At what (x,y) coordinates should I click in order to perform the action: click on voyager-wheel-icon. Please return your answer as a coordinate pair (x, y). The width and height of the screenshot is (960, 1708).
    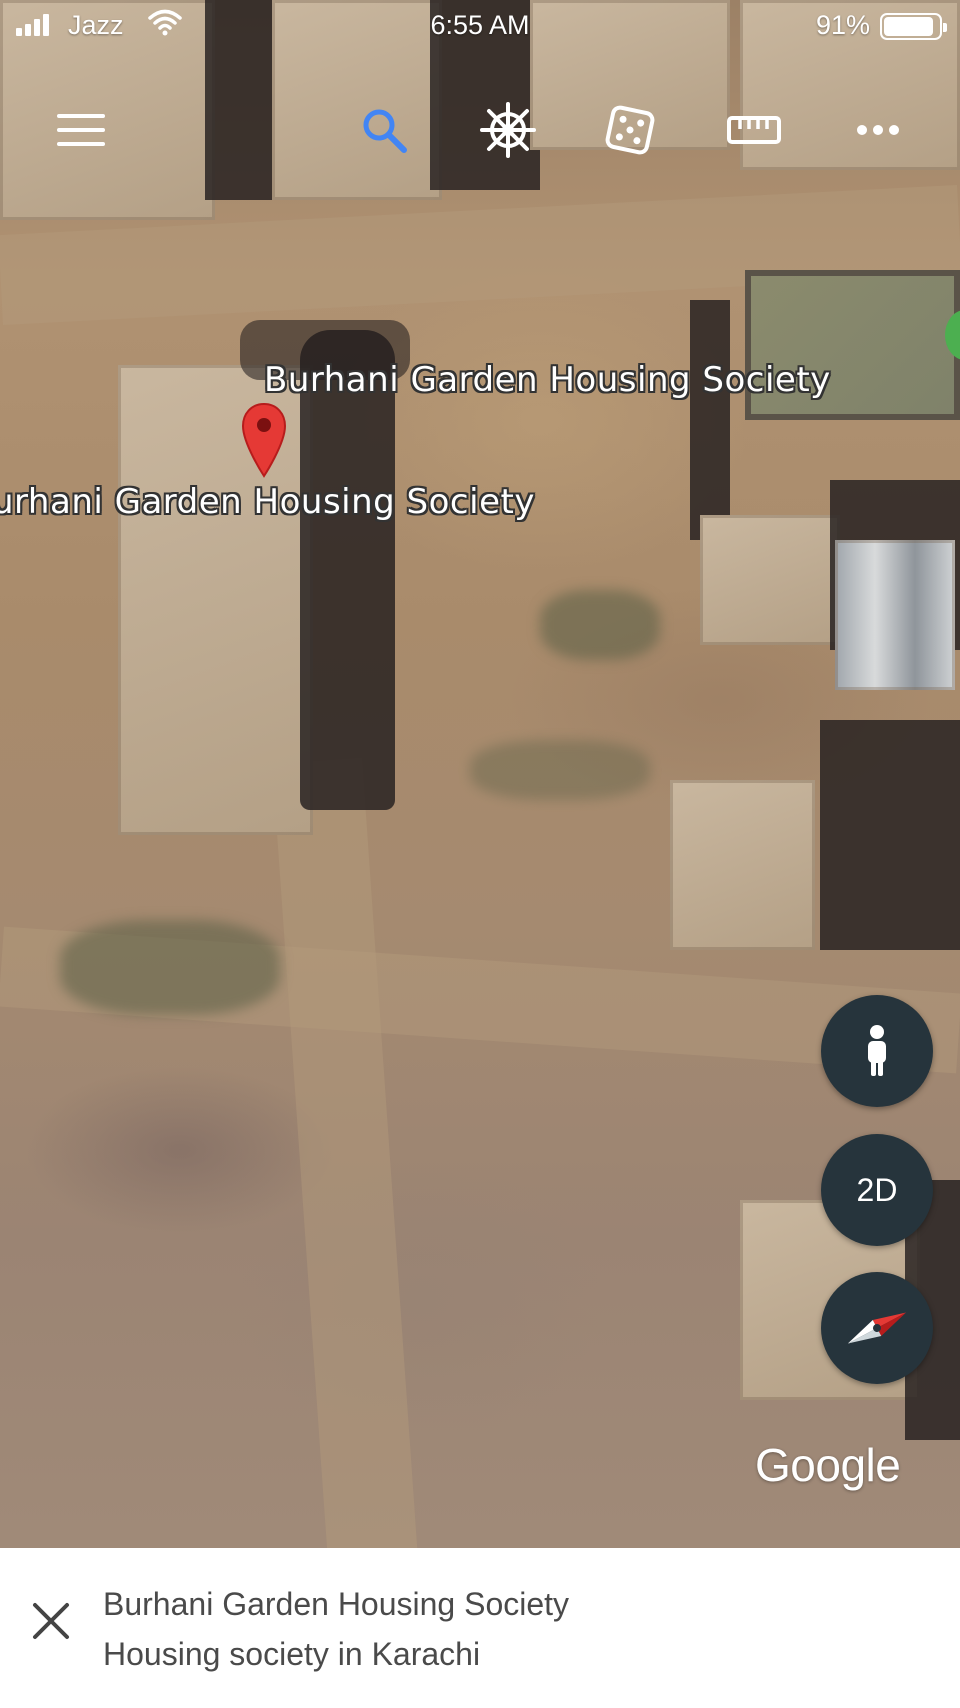
    Looking at the image, I should click on (508, 130).